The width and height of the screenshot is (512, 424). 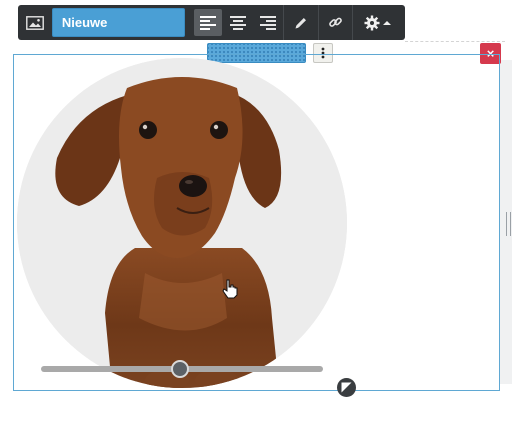 I want to click on image-toolbar: Nieuwe afbeelding, so click(x=211, y=31).